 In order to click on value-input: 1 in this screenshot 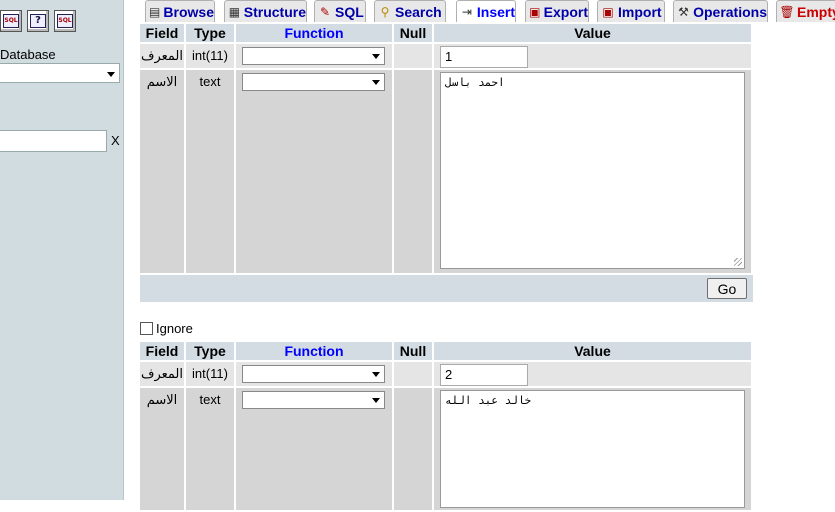, I will do `click(484, 57)`.